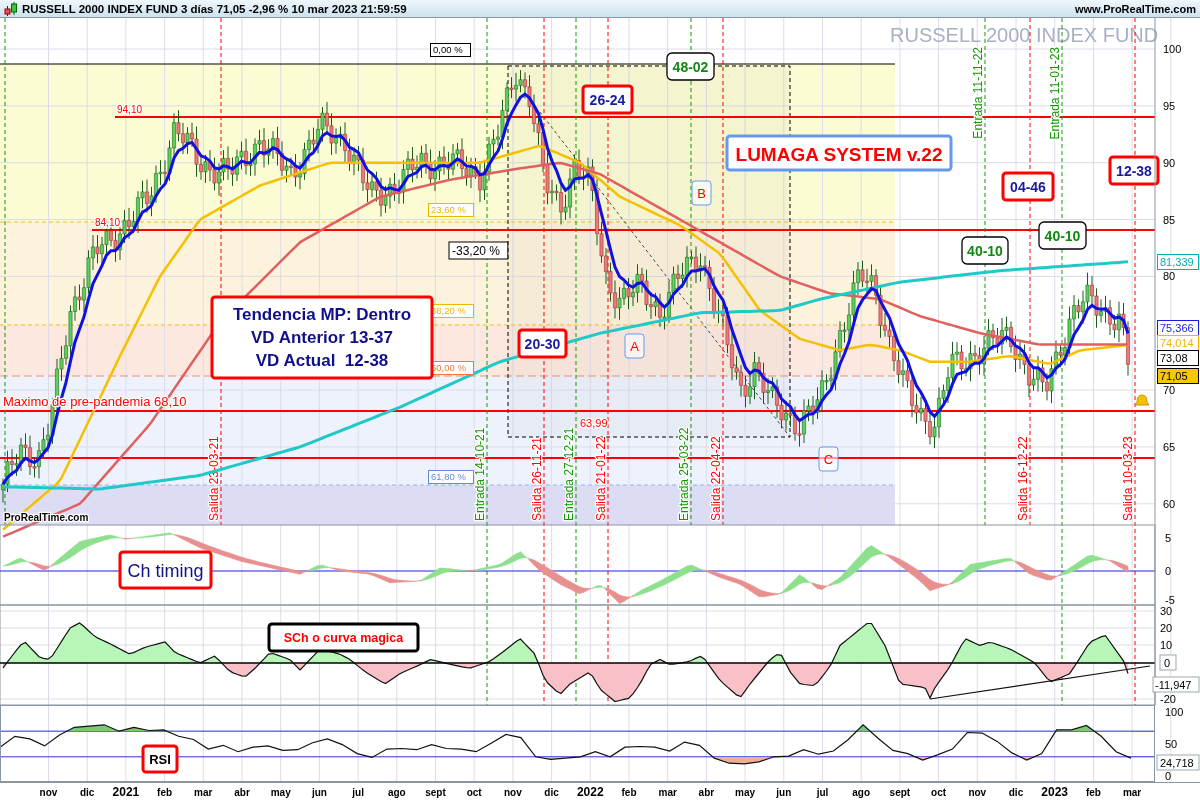 The height and width of the screenshot is (800, 1200). Describe the element at coordinates (542, 343) in the screenshot. I see `count-label: 20-30` at that location.